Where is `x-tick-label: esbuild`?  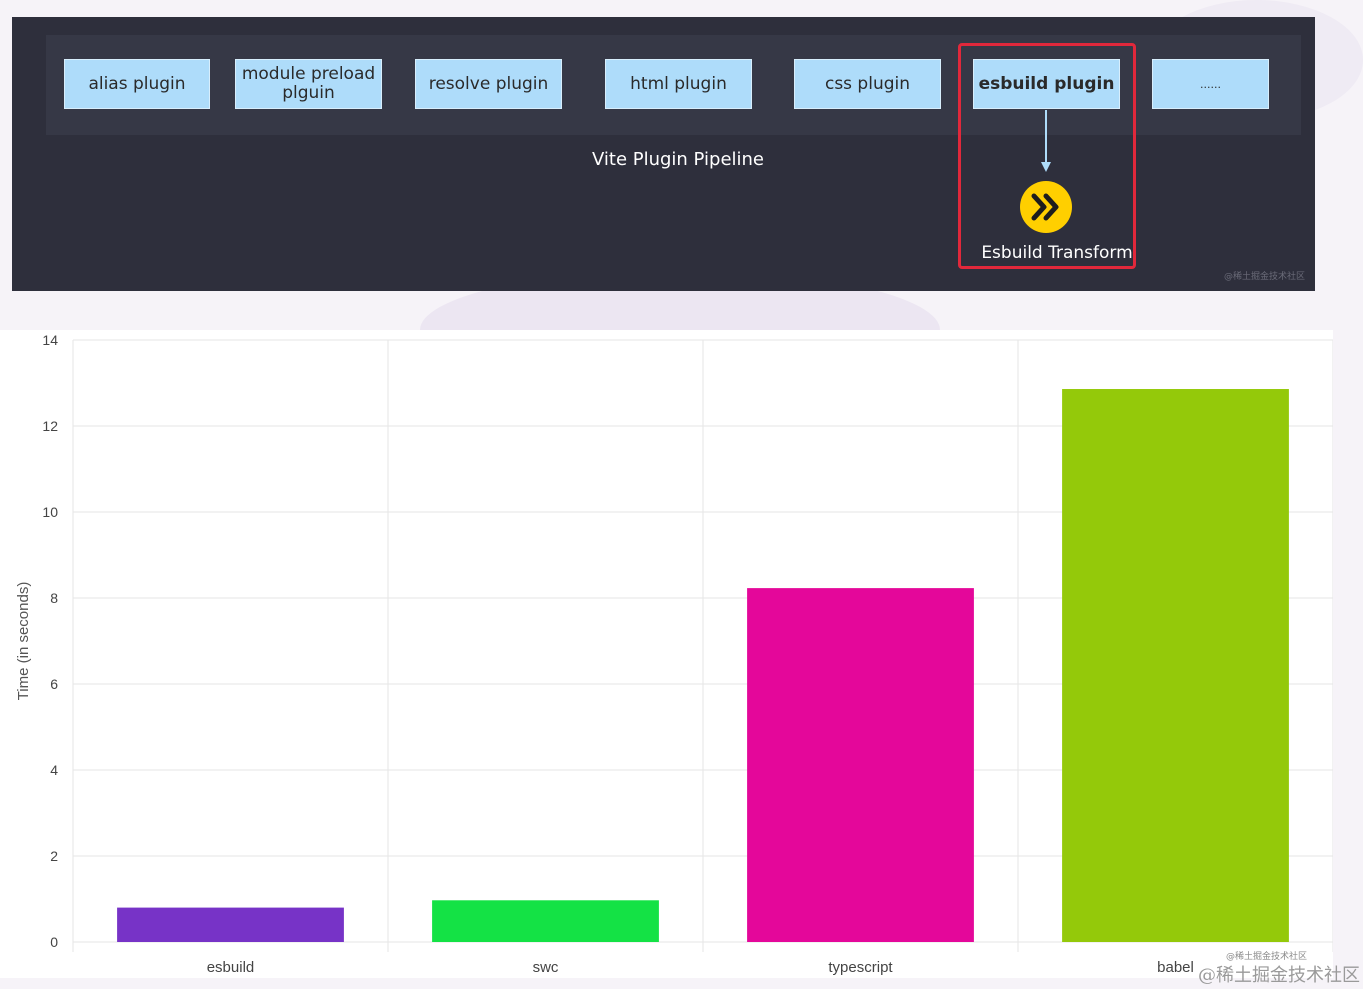 x-tick-label: esbuild is located at coordinates (231, 967).